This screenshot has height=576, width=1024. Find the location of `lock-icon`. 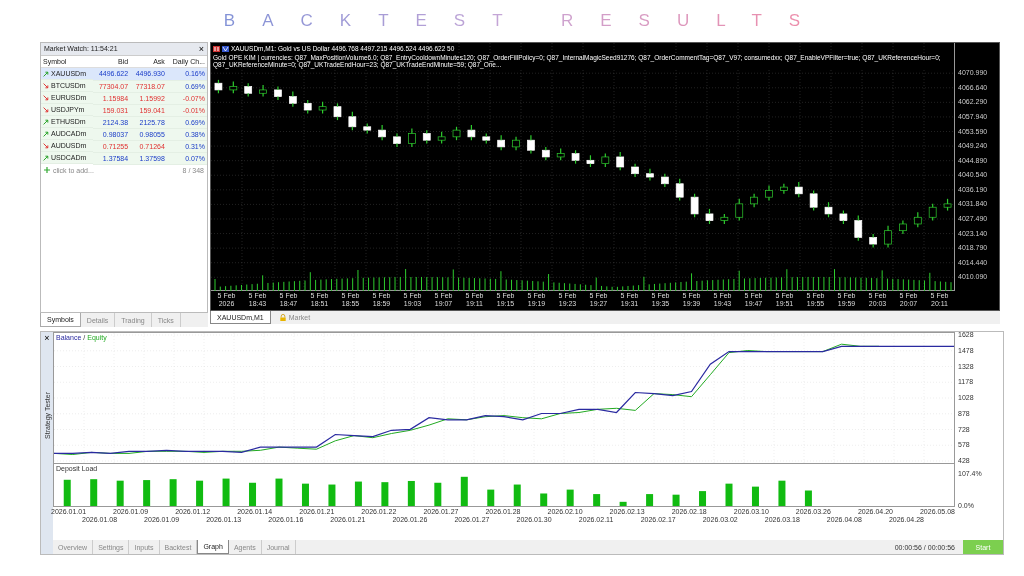

lock-icon is located at coordinates (282, 317).